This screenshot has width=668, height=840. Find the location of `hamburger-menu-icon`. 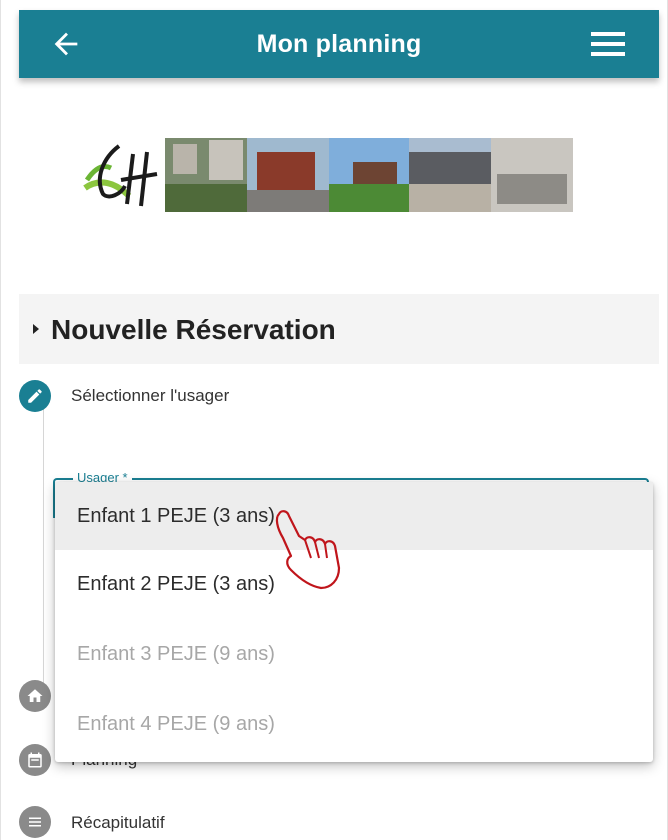

hamburger-menu-icon is located at coordinates (608, 44).